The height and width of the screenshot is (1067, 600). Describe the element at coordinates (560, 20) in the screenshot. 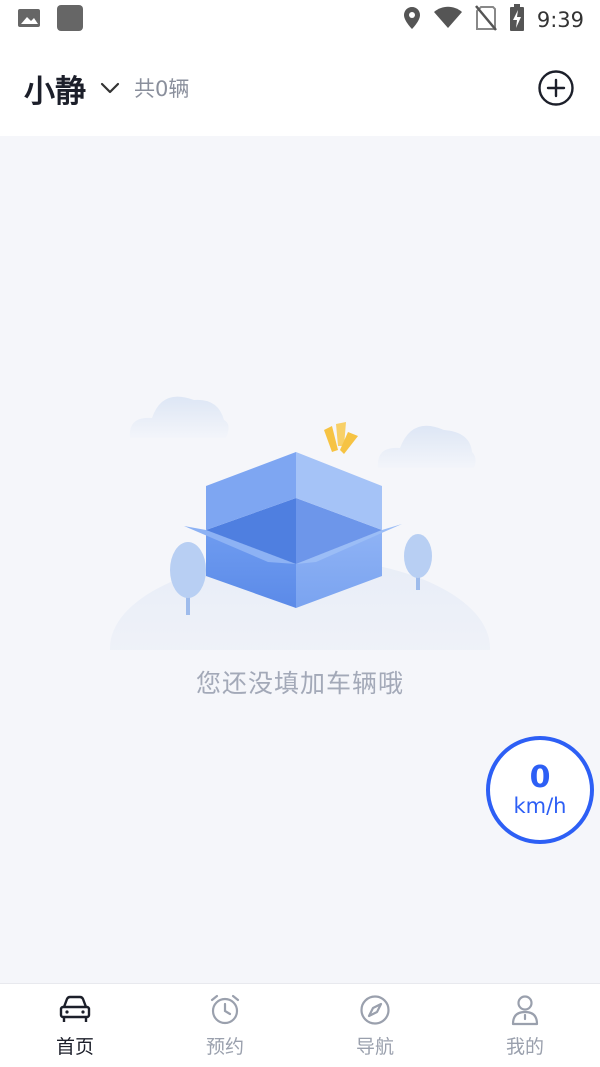

I see `status-time: 9:39` at that location.